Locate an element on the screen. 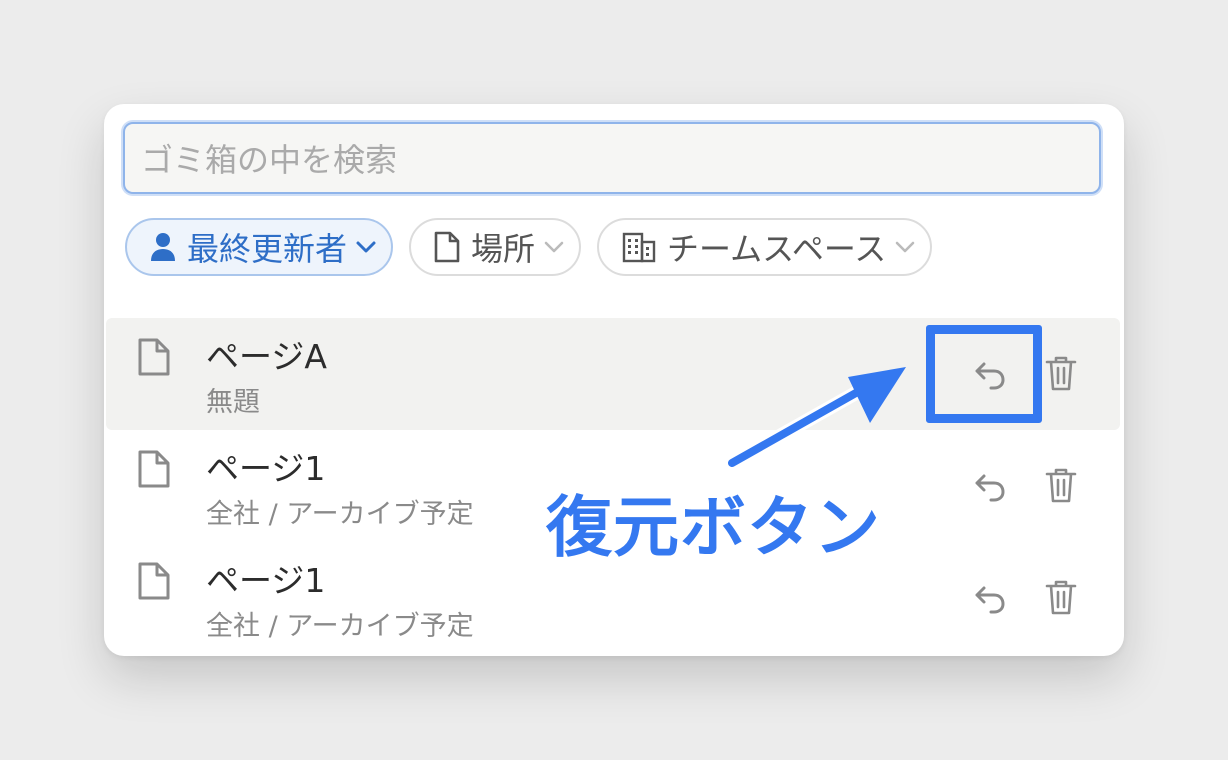 Image resolution: width=1228 pixels, height=760 pixels. page-title: ページA is located at coordinates (266, 356).